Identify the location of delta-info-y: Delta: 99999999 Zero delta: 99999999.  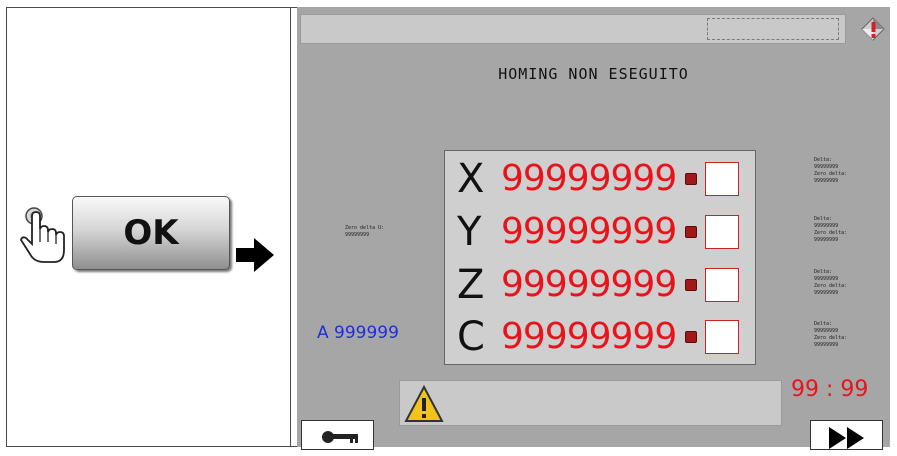
(831, 229).